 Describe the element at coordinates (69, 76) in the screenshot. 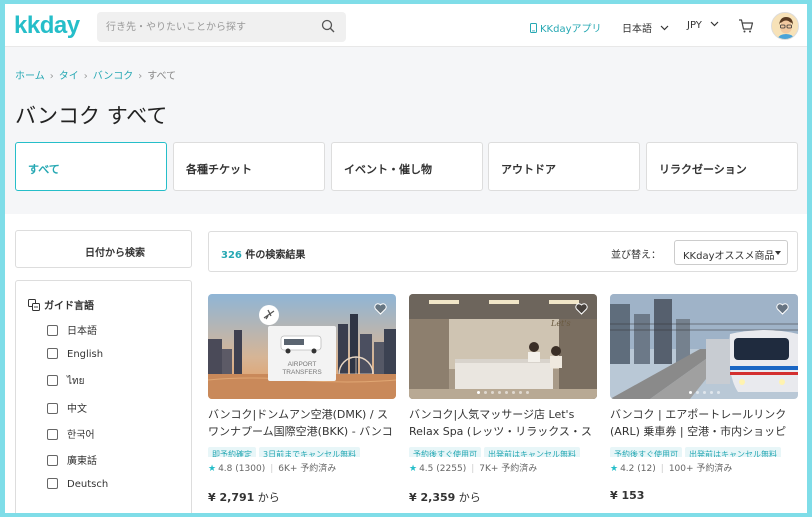

I see `breadcrumb-country: タイ` at that location.